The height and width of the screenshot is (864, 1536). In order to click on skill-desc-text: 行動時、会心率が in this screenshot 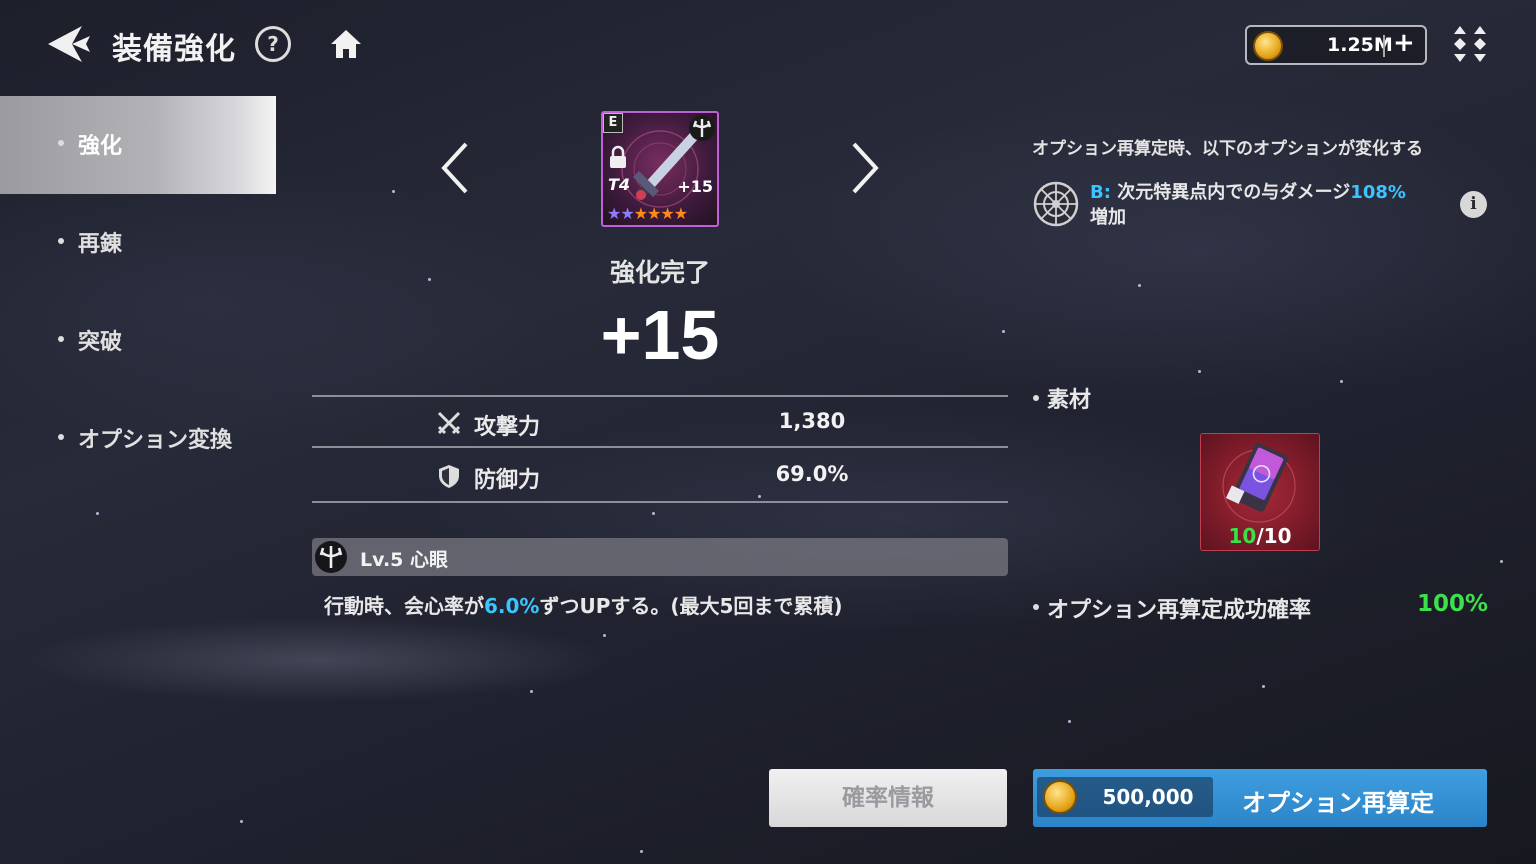, I will do `click(404, 606)`.